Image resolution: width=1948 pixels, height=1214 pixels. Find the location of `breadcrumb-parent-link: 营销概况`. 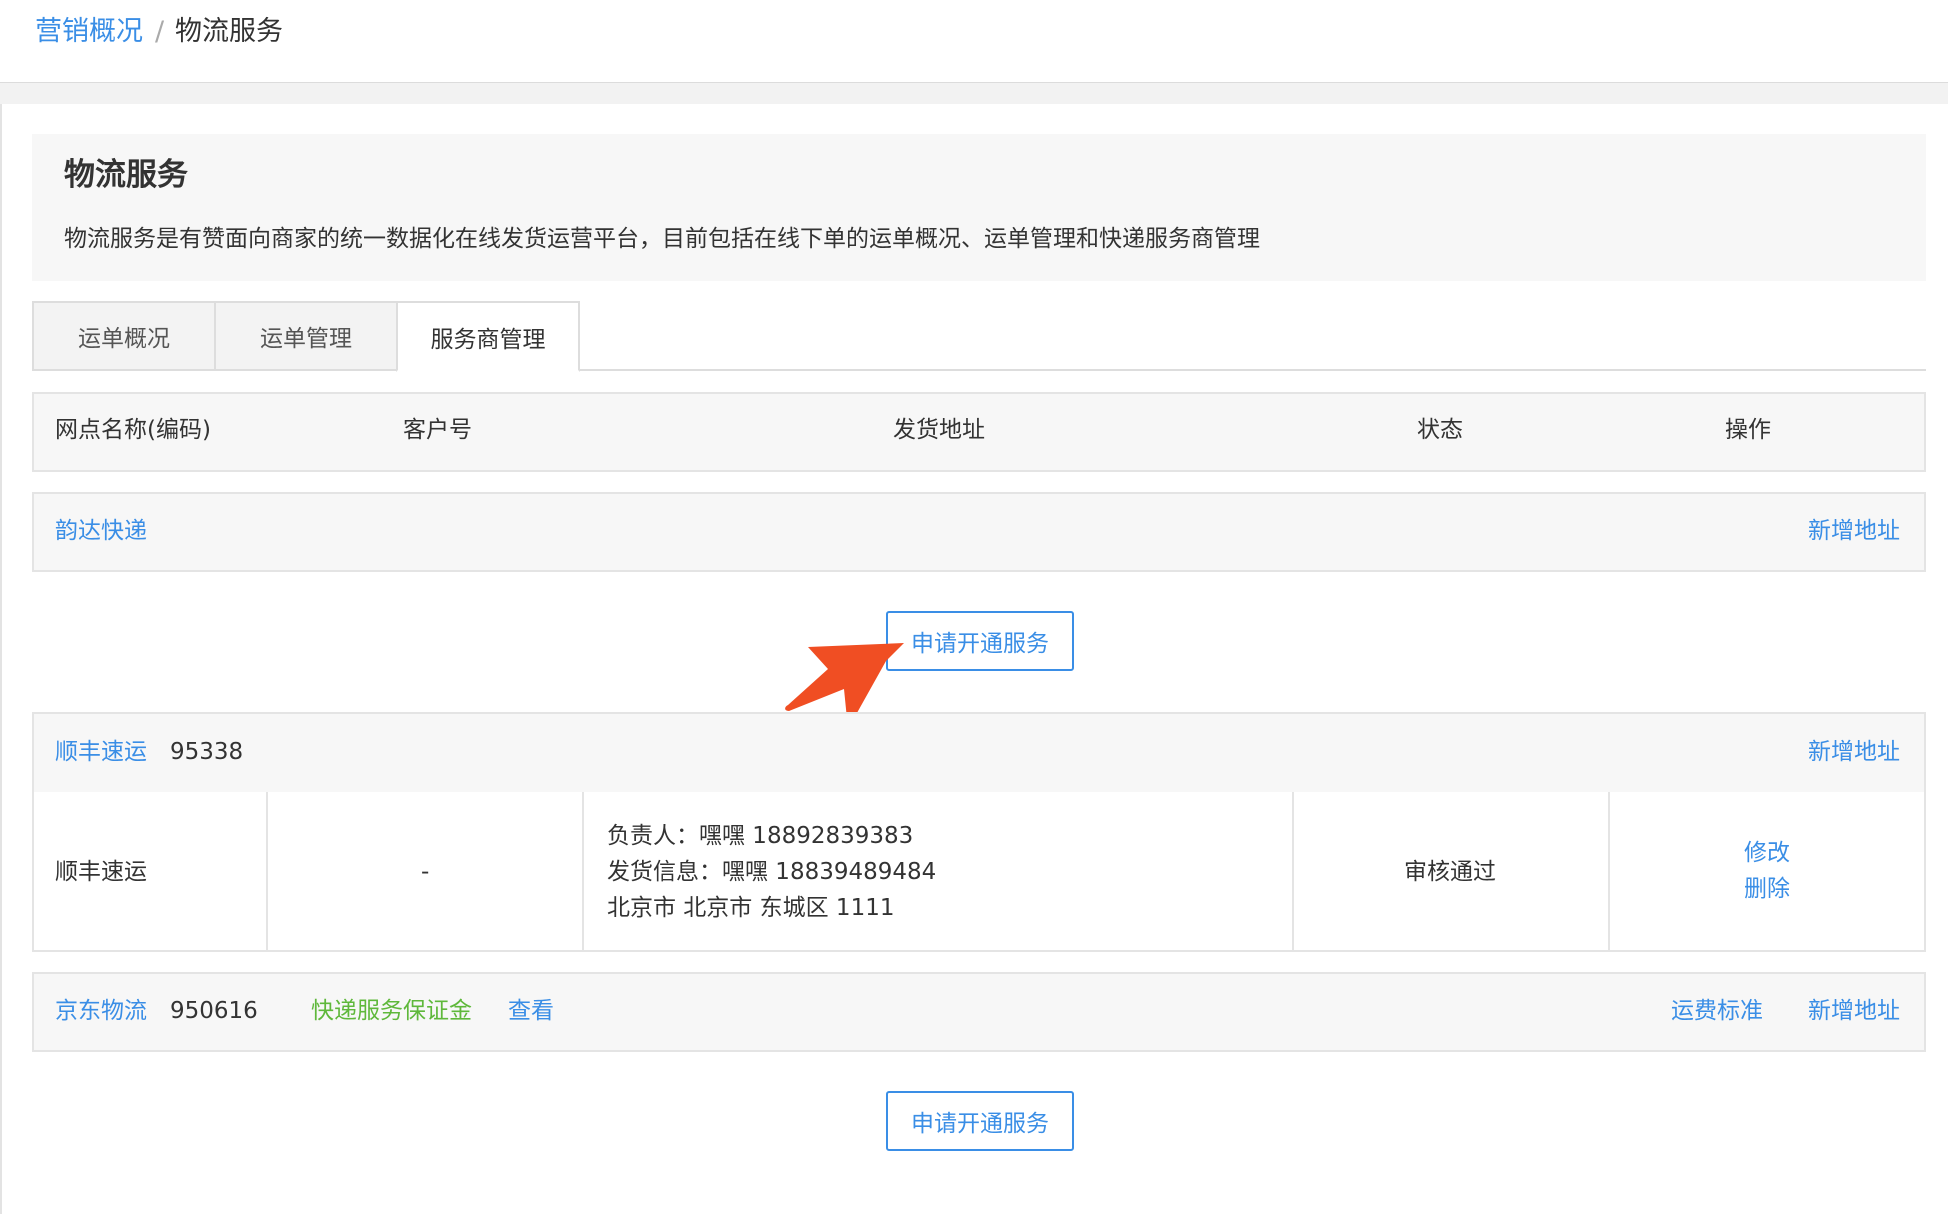

breadcrumb-parent-link: 营销概况 is located at coordinates (89, 32).